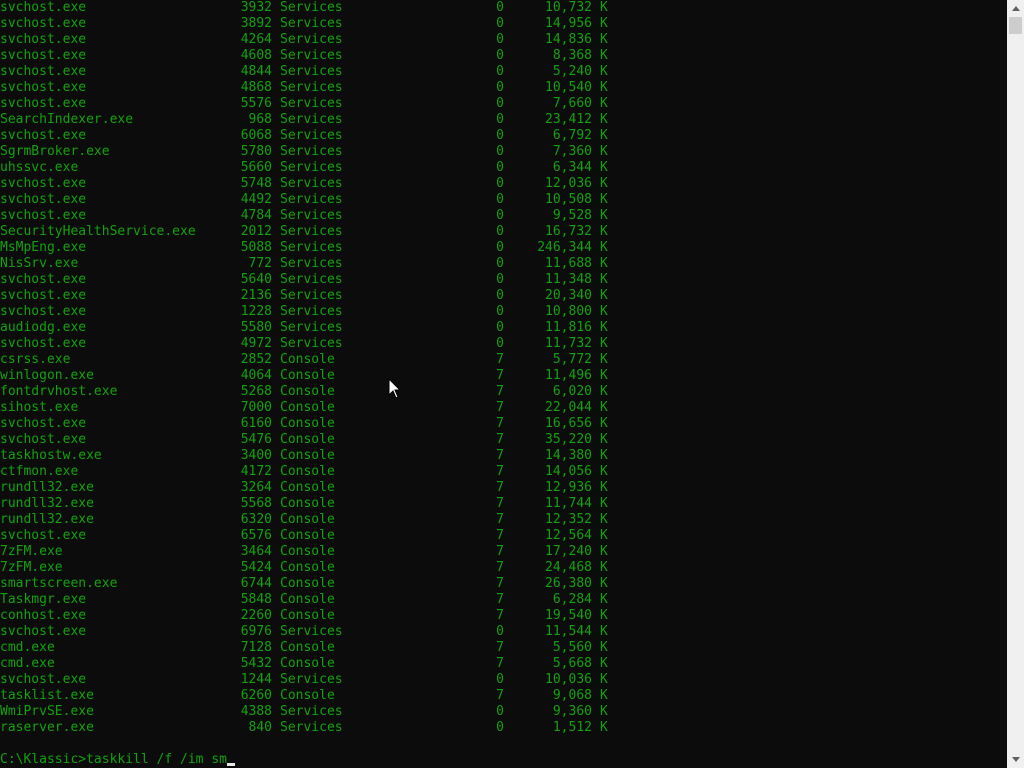  What do you see at coordinates (256, 311) in the screenshot?
I see `process-pid: 1228` at bounding box center [256, 311].